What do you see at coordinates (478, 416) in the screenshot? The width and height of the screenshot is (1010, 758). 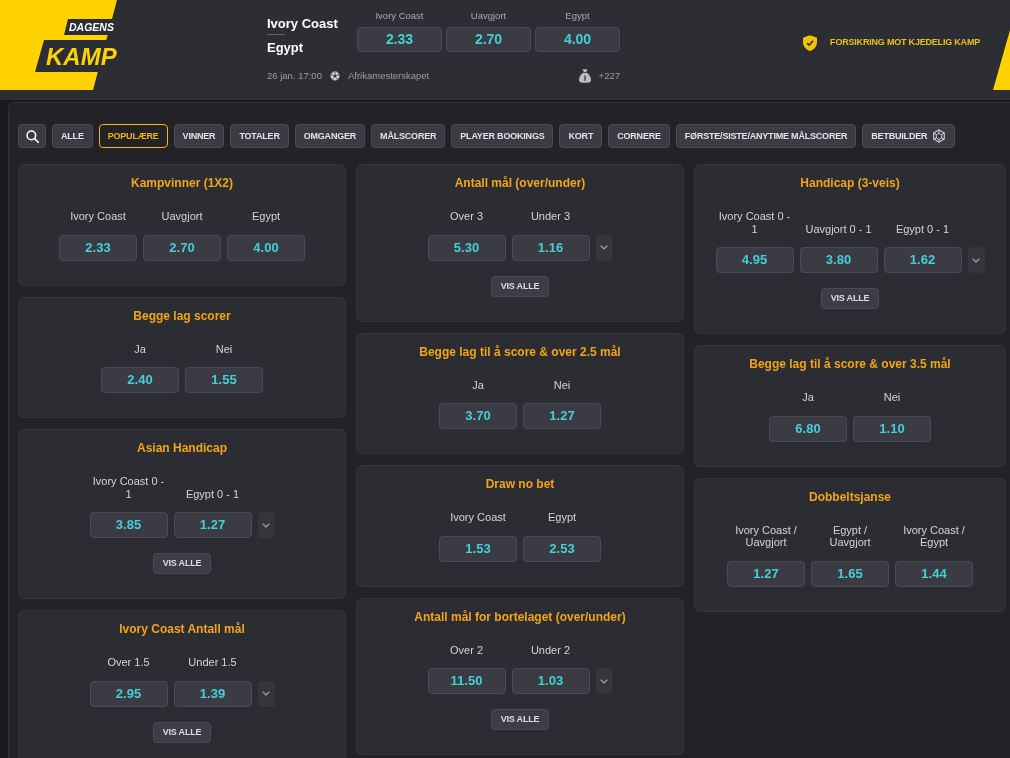 I see `odds-button: 3.70` at bounding box center [478, 416].